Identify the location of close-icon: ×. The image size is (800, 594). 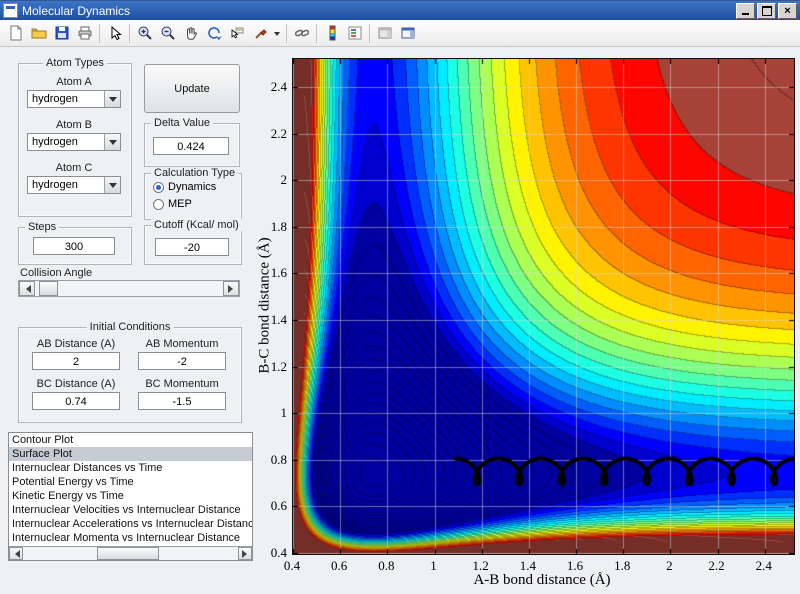
(787, 10).